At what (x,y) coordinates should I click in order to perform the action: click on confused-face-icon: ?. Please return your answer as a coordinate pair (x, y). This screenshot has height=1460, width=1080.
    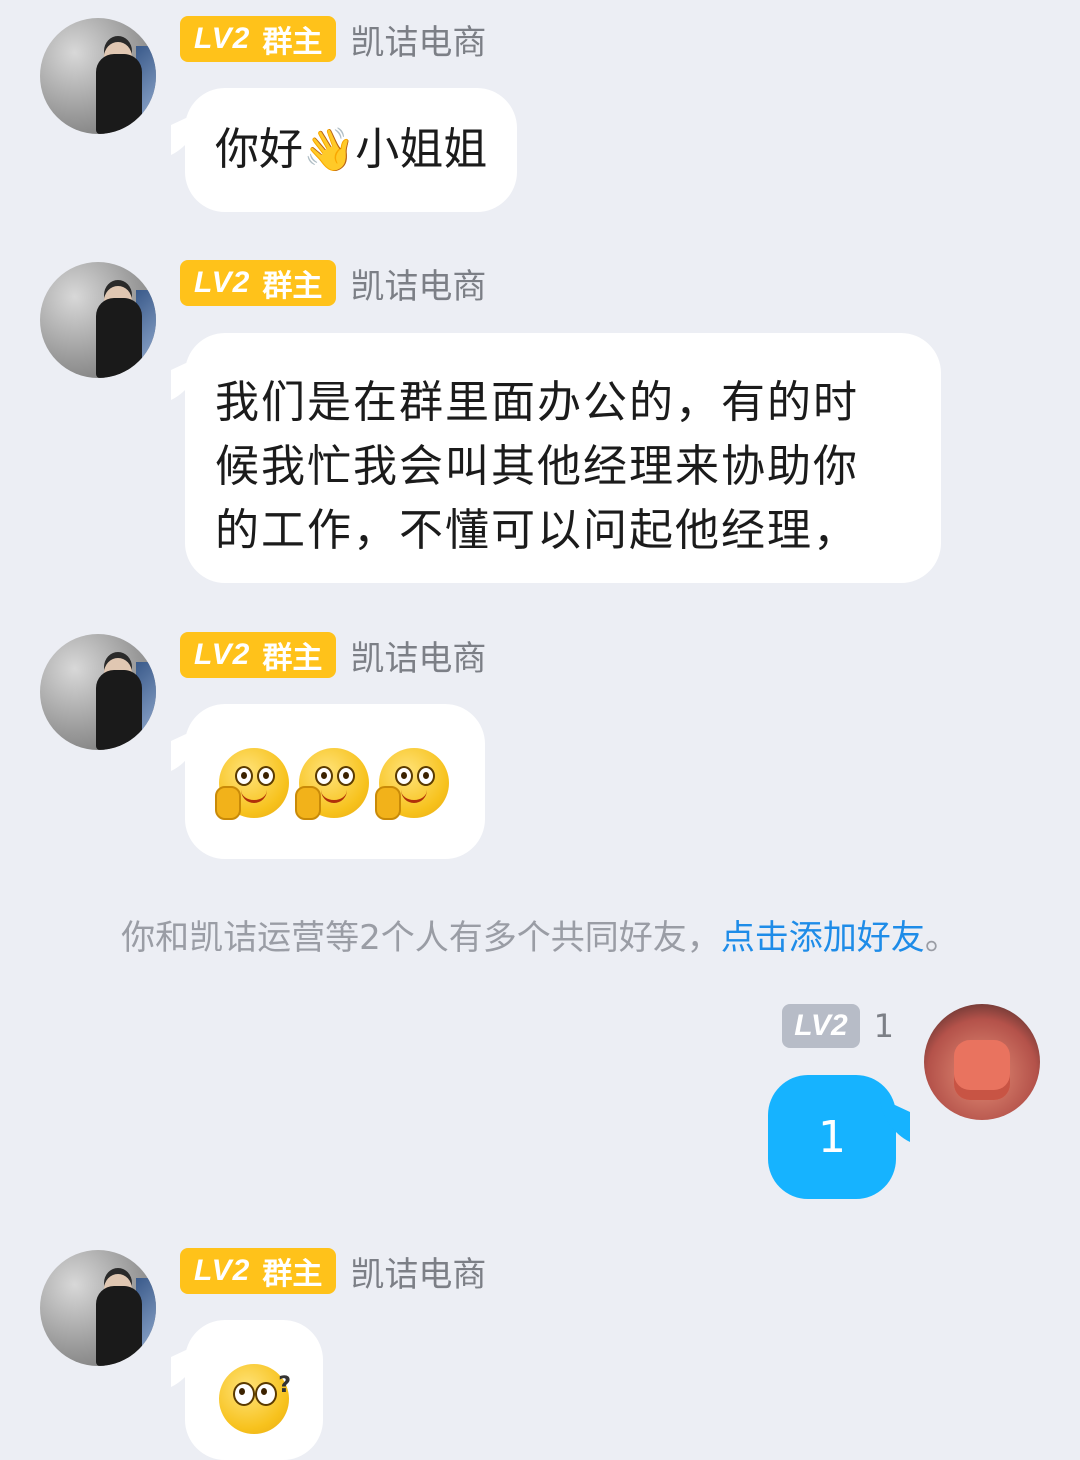
    Looking at the image, I should click on (255, 1399).